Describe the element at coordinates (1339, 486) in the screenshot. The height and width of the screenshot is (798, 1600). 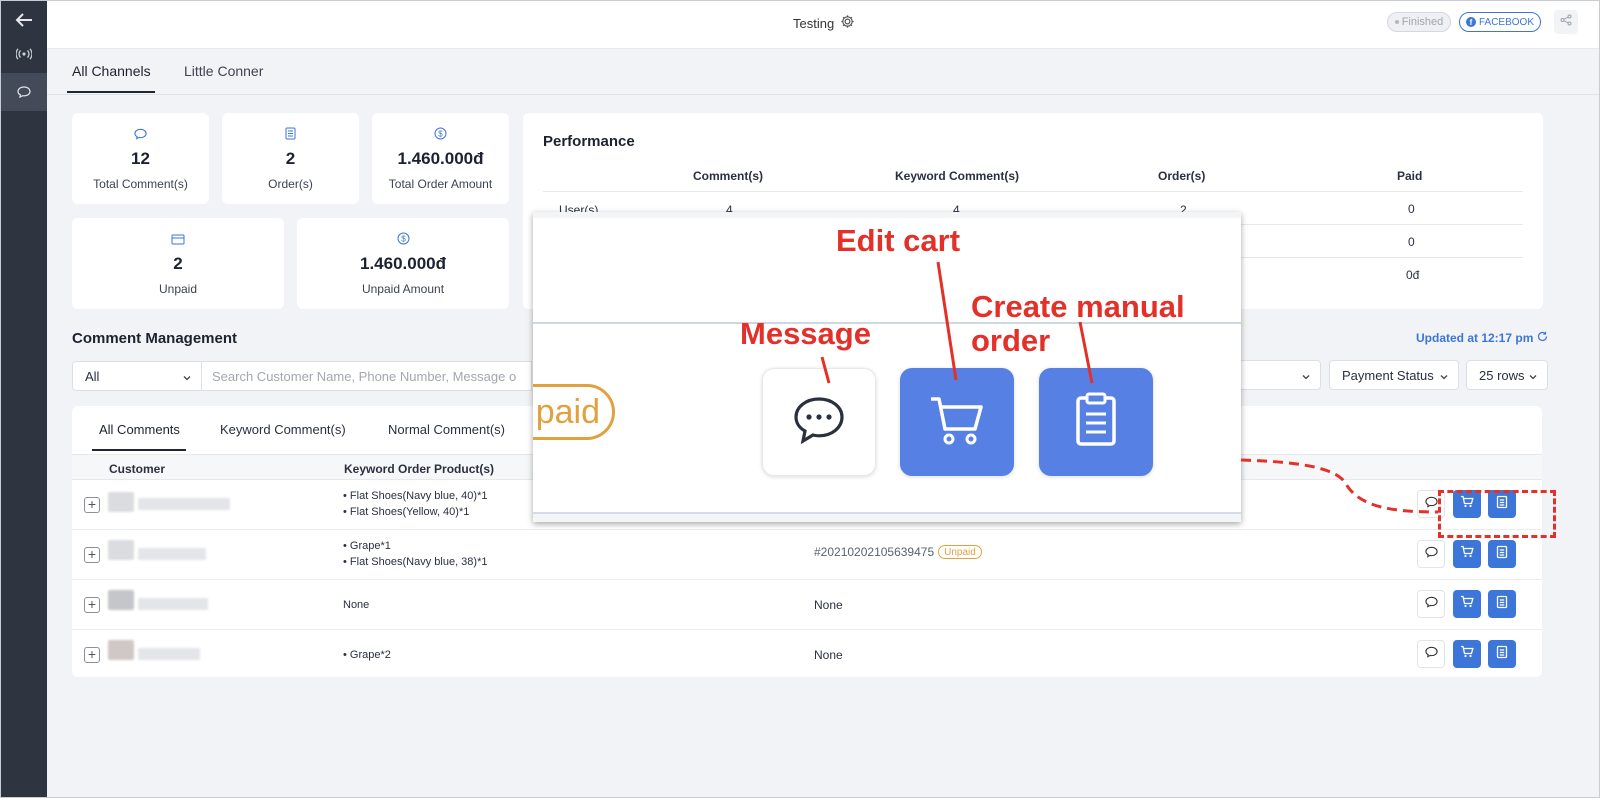
I see `dashed-connector-line` at that location.